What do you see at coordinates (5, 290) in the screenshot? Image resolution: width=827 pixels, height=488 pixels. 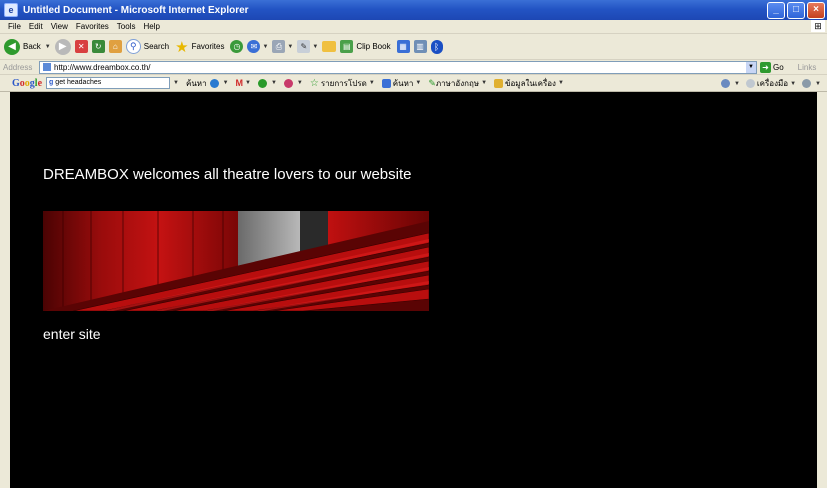 I see `window-left-border` at bounding box center [5, 290].